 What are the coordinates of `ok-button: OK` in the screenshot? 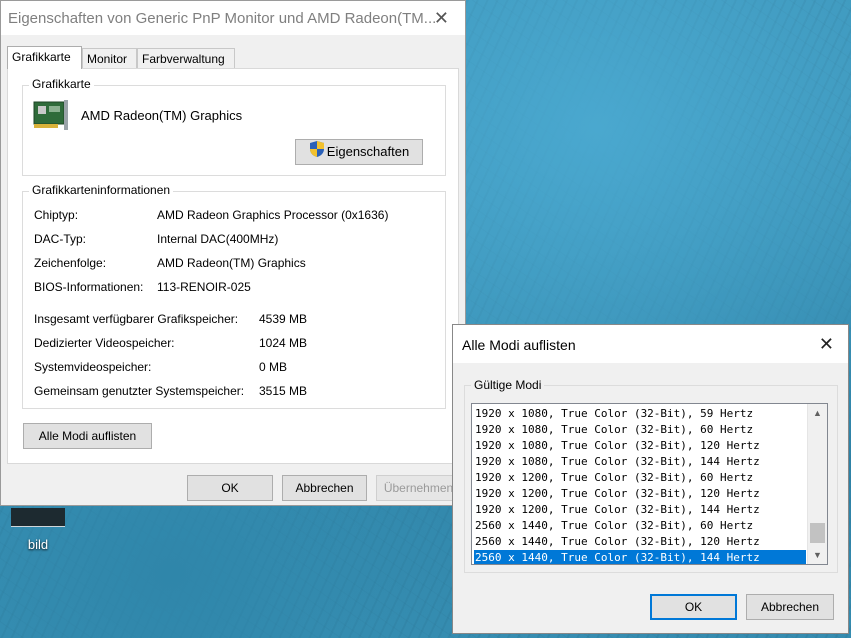 It's located at (230, 488).